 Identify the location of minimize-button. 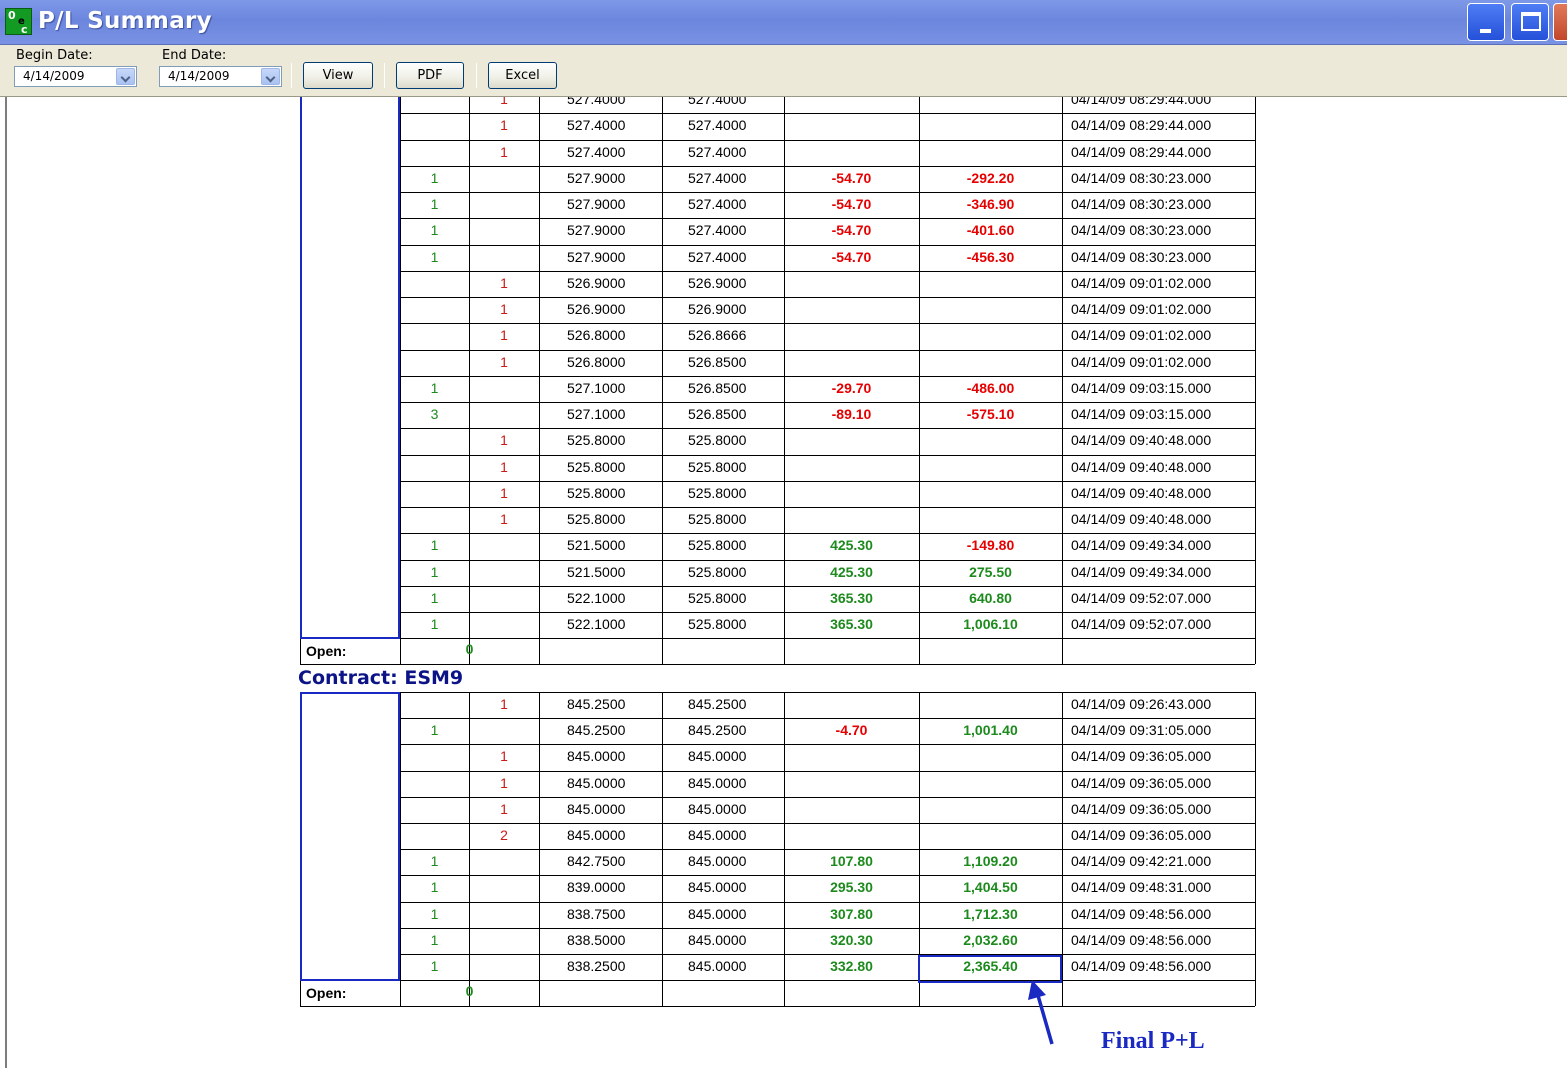
(1486, 22).